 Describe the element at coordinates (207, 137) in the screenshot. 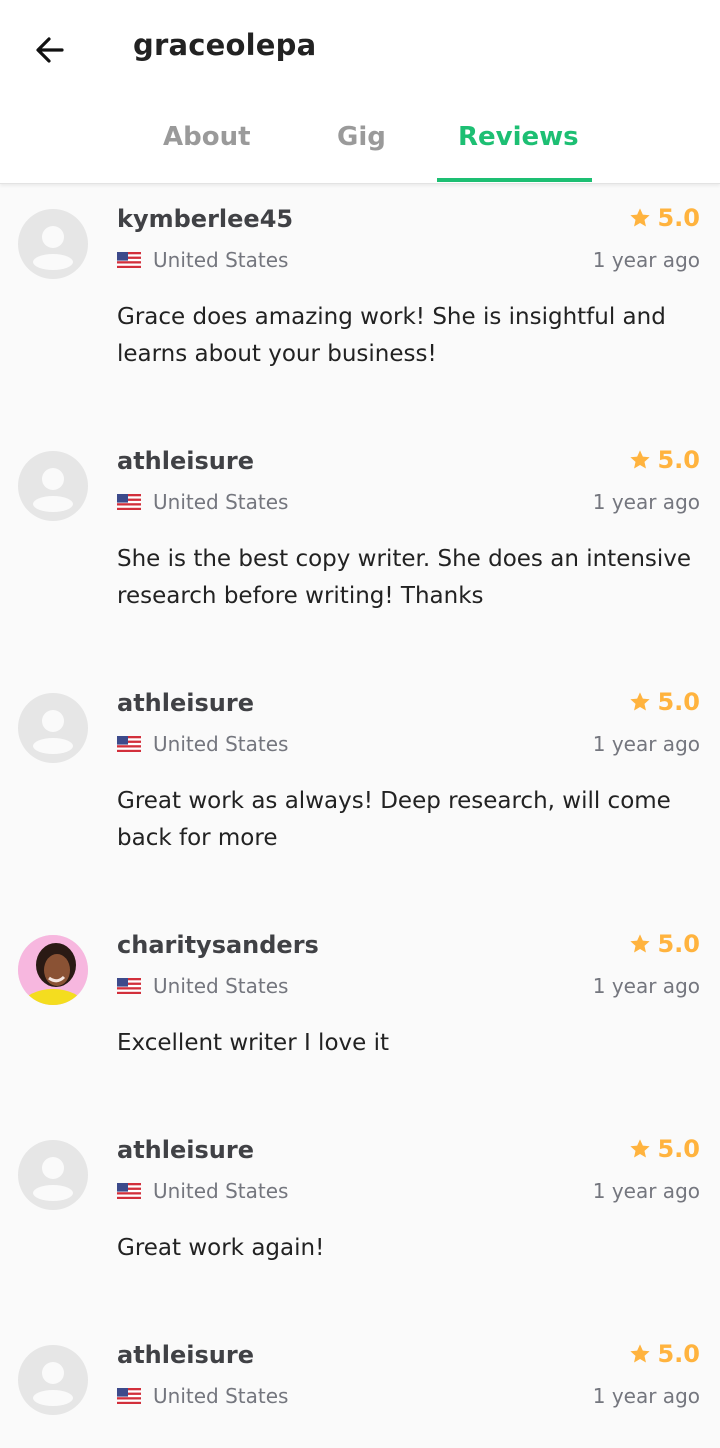

I see `tab-about: About` at that location.